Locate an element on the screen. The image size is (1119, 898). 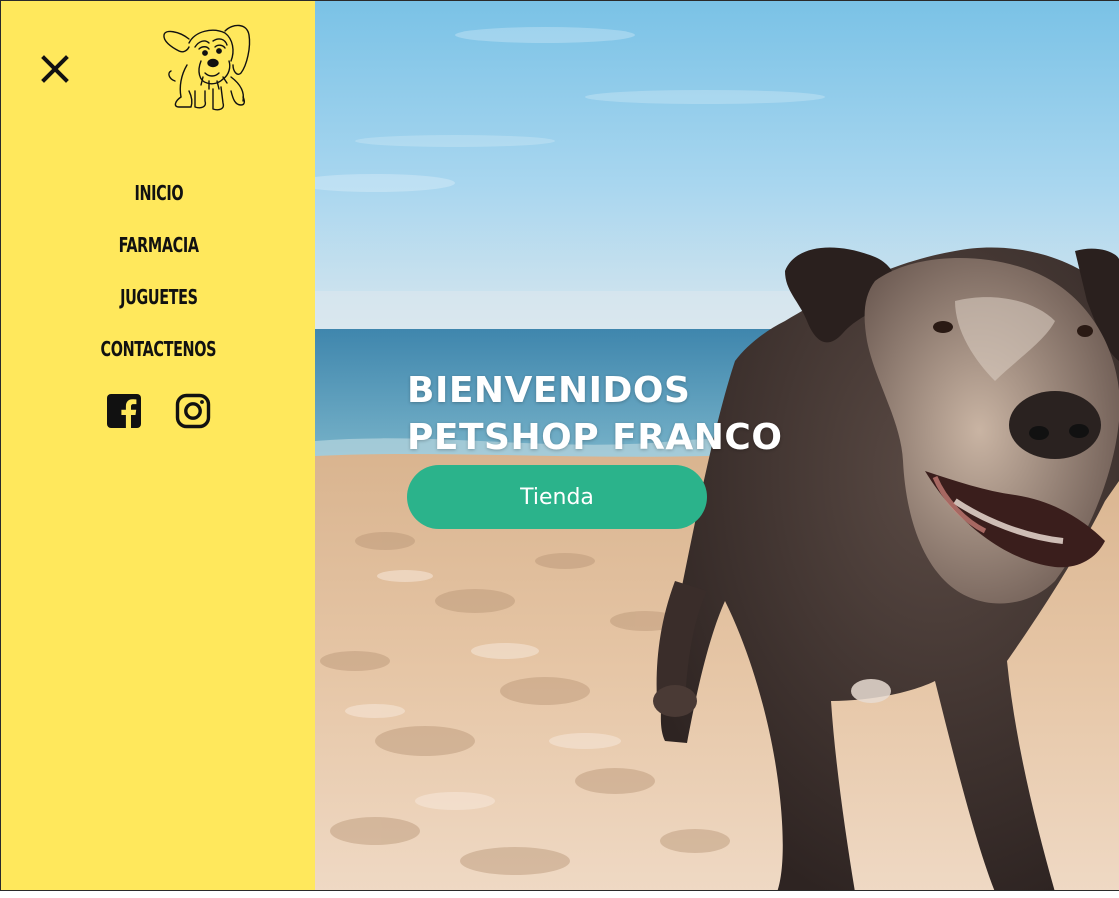
nav-link-farmacia: FARMACIA is located at coordinates (158, 245).